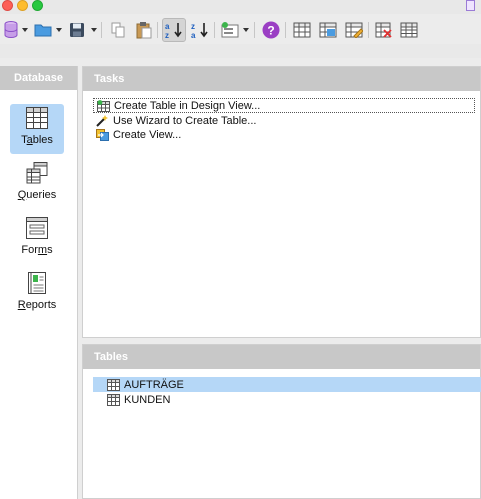 This screenshot has height=499, width=481. I want to click on open-dropdown-arrow, so click(59, 30).